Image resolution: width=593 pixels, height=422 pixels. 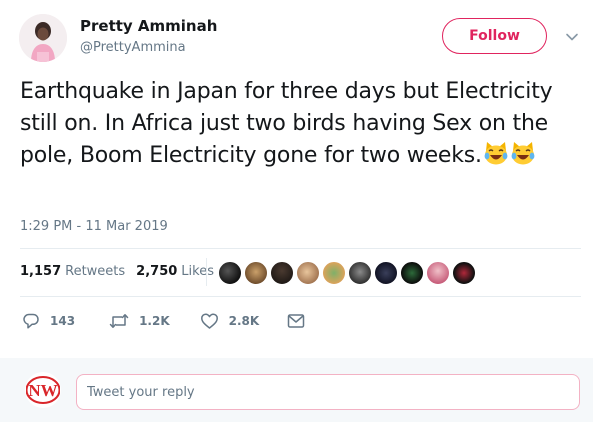 I want to click on envelope-icon, so click(x=296, y=321).